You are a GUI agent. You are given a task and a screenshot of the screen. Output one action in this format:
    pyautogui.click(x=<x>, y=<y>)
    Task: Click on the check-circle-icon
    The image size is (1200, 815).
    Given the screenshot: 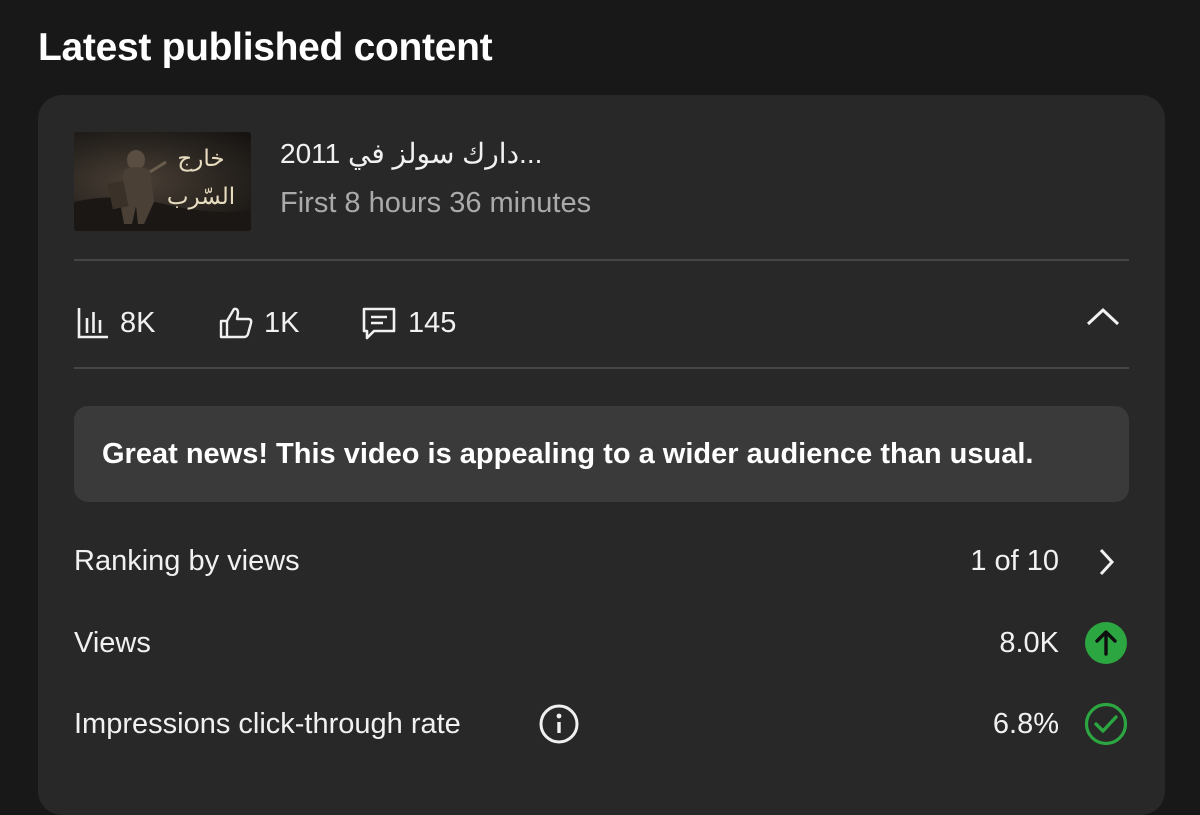 What is the action you would take?
    pyautogui.click(x=1106, y=724)
    